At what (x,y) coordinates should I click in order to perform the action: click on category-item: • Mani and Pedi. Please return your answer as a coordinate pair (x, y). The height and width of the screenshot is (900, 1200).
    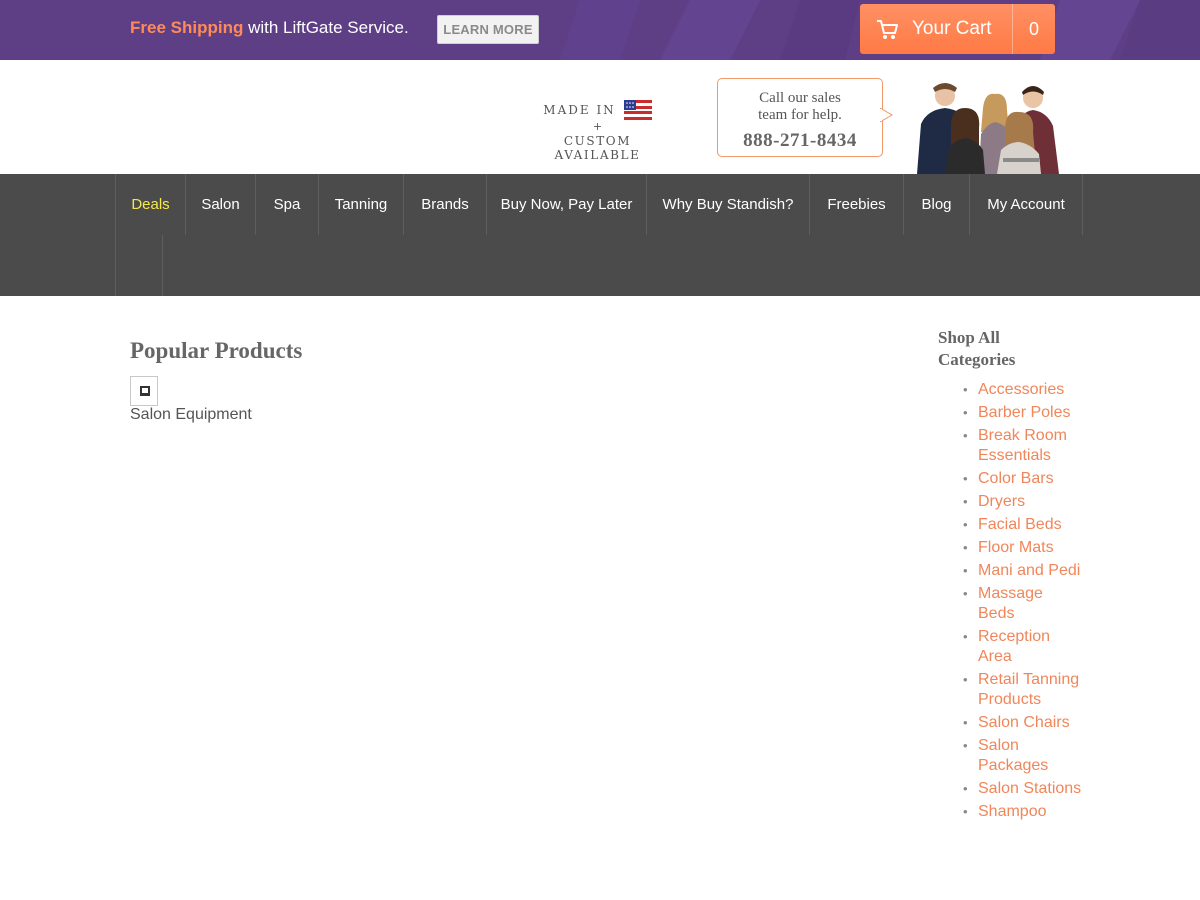
    Looking at the image, I should click on (1023, 571).